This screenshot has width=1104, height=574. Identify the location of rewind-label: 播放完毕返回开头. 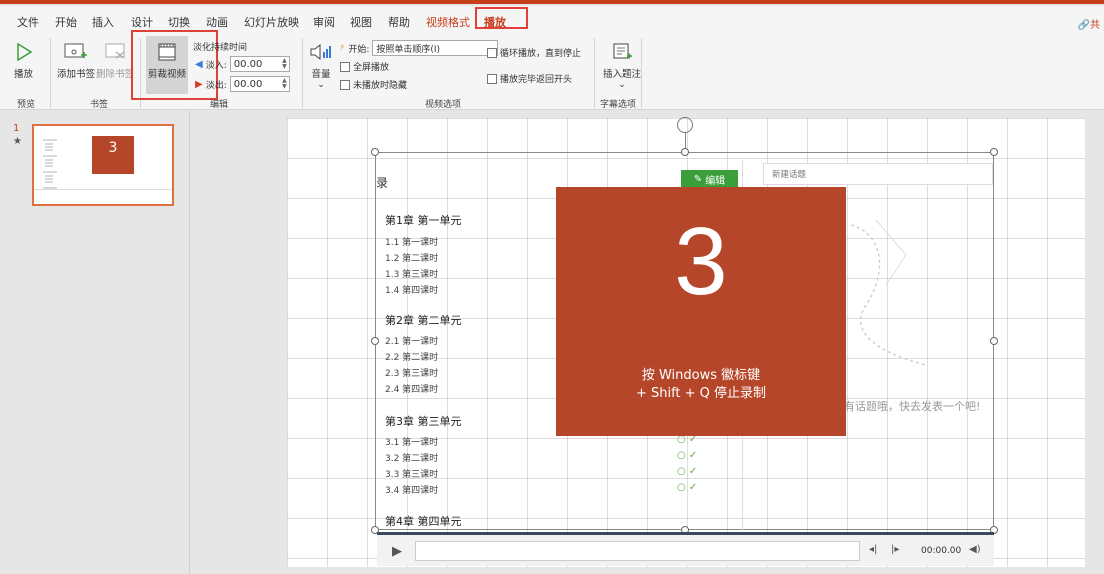
(536, 80).